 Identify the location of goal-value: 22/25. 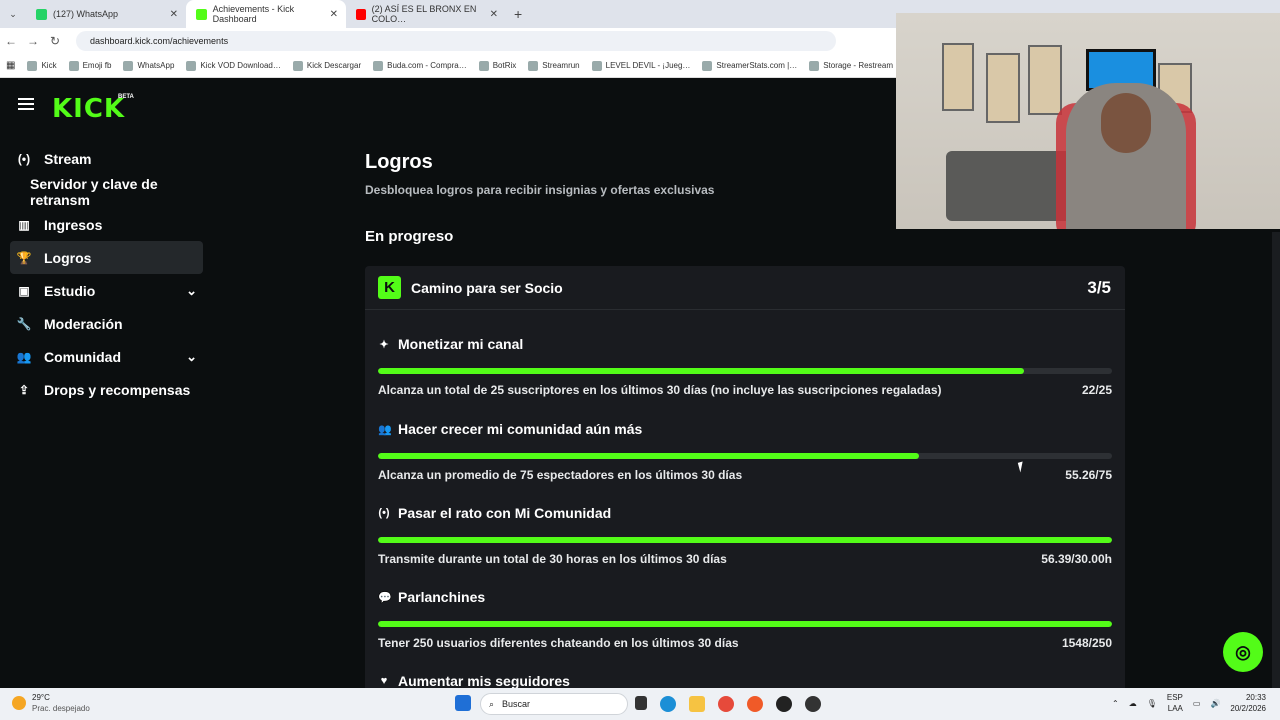
(1096, 390).